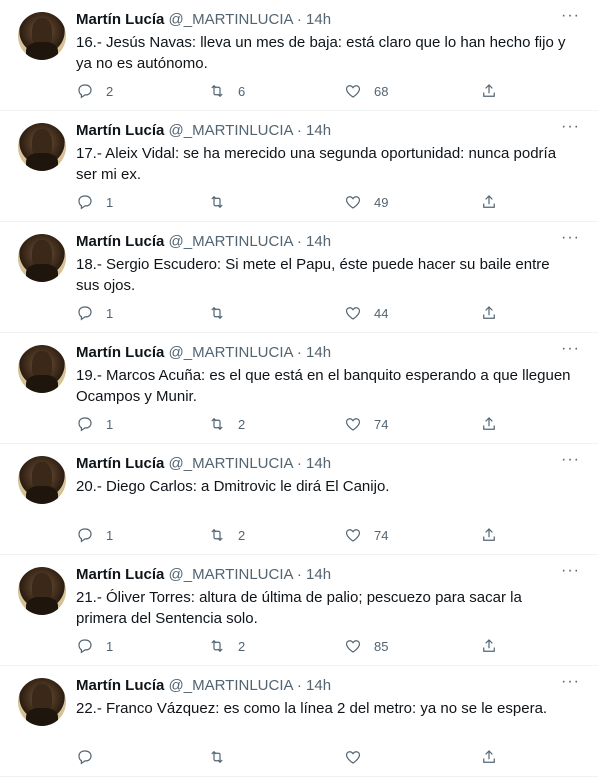 The height and width of the screenshot is (777, 598). I want to click on like-button, so click(359, 757).